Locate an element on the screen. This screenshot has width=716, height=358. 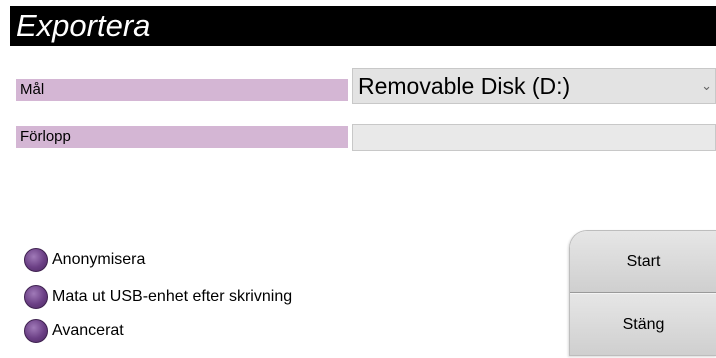
start-button: Start is located at coordinates (643, 262).